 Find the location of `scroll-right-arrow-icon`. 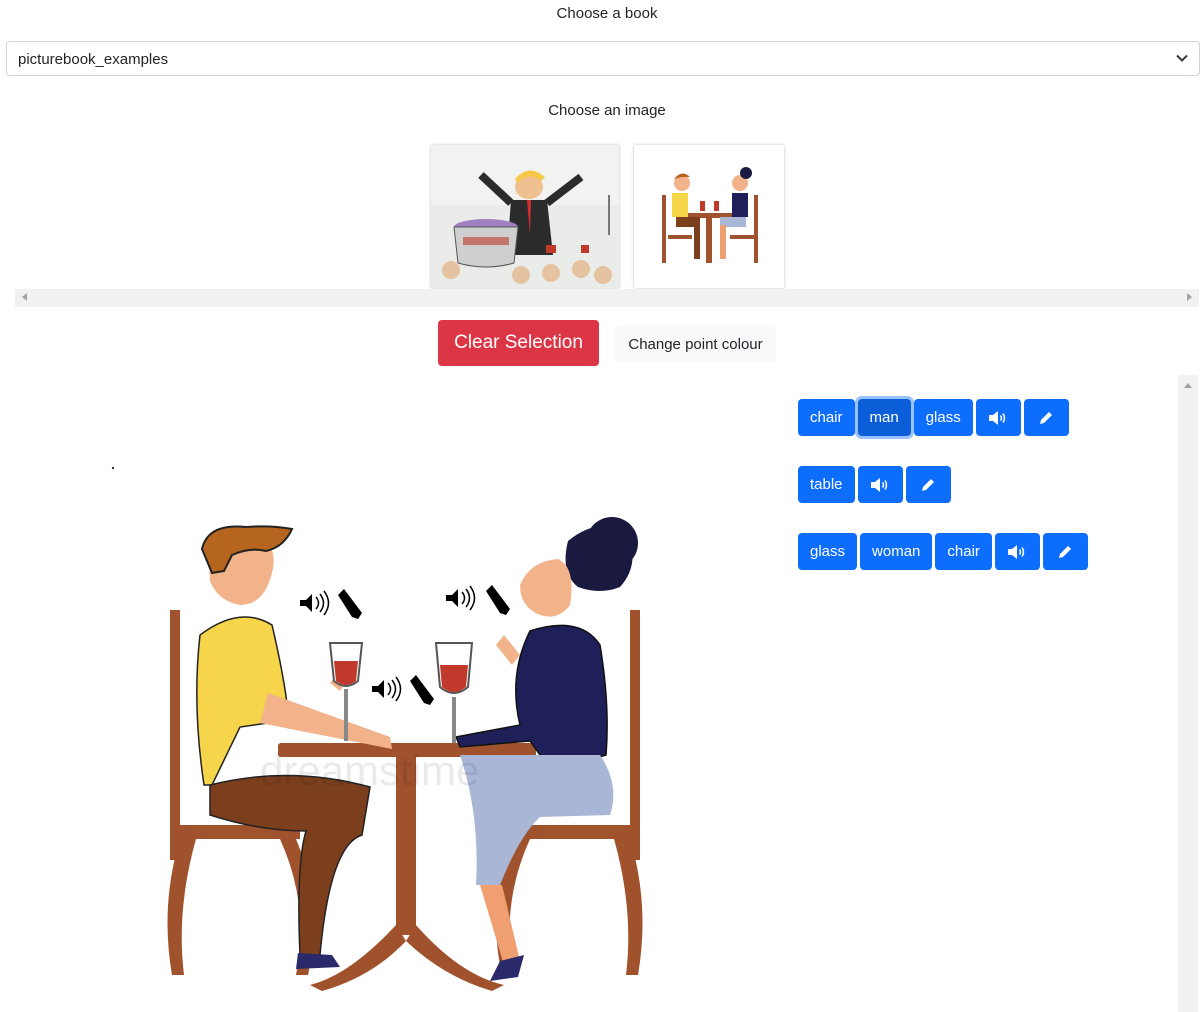

scroll-right-arrow-icon is located at coordinates (1189, 297).